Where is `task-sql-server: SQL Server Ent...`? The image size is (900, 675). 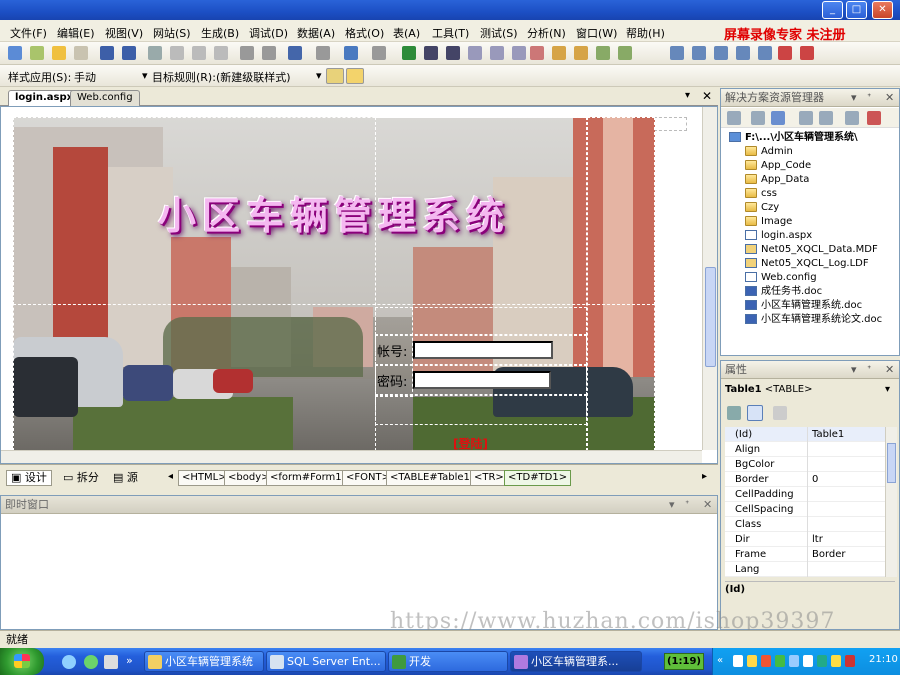
task-sql-server: SQL Server Ent... is located at coordinates (326, 661).